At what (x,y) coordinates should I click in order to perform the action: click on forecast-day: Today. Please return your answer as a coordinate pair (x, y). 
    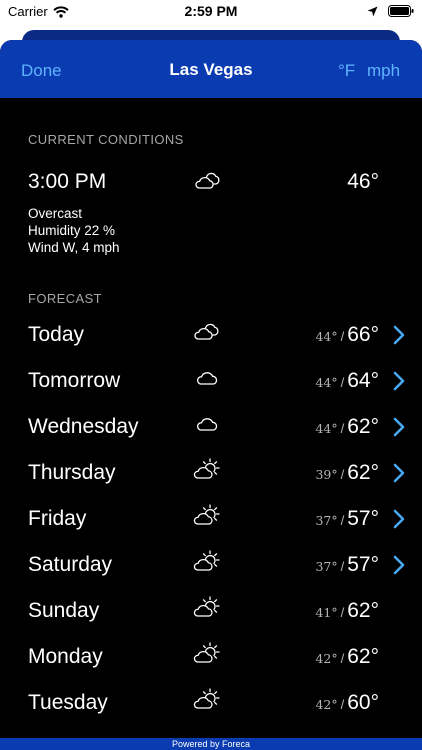
    Looking at the image, I should click on (56, 334).